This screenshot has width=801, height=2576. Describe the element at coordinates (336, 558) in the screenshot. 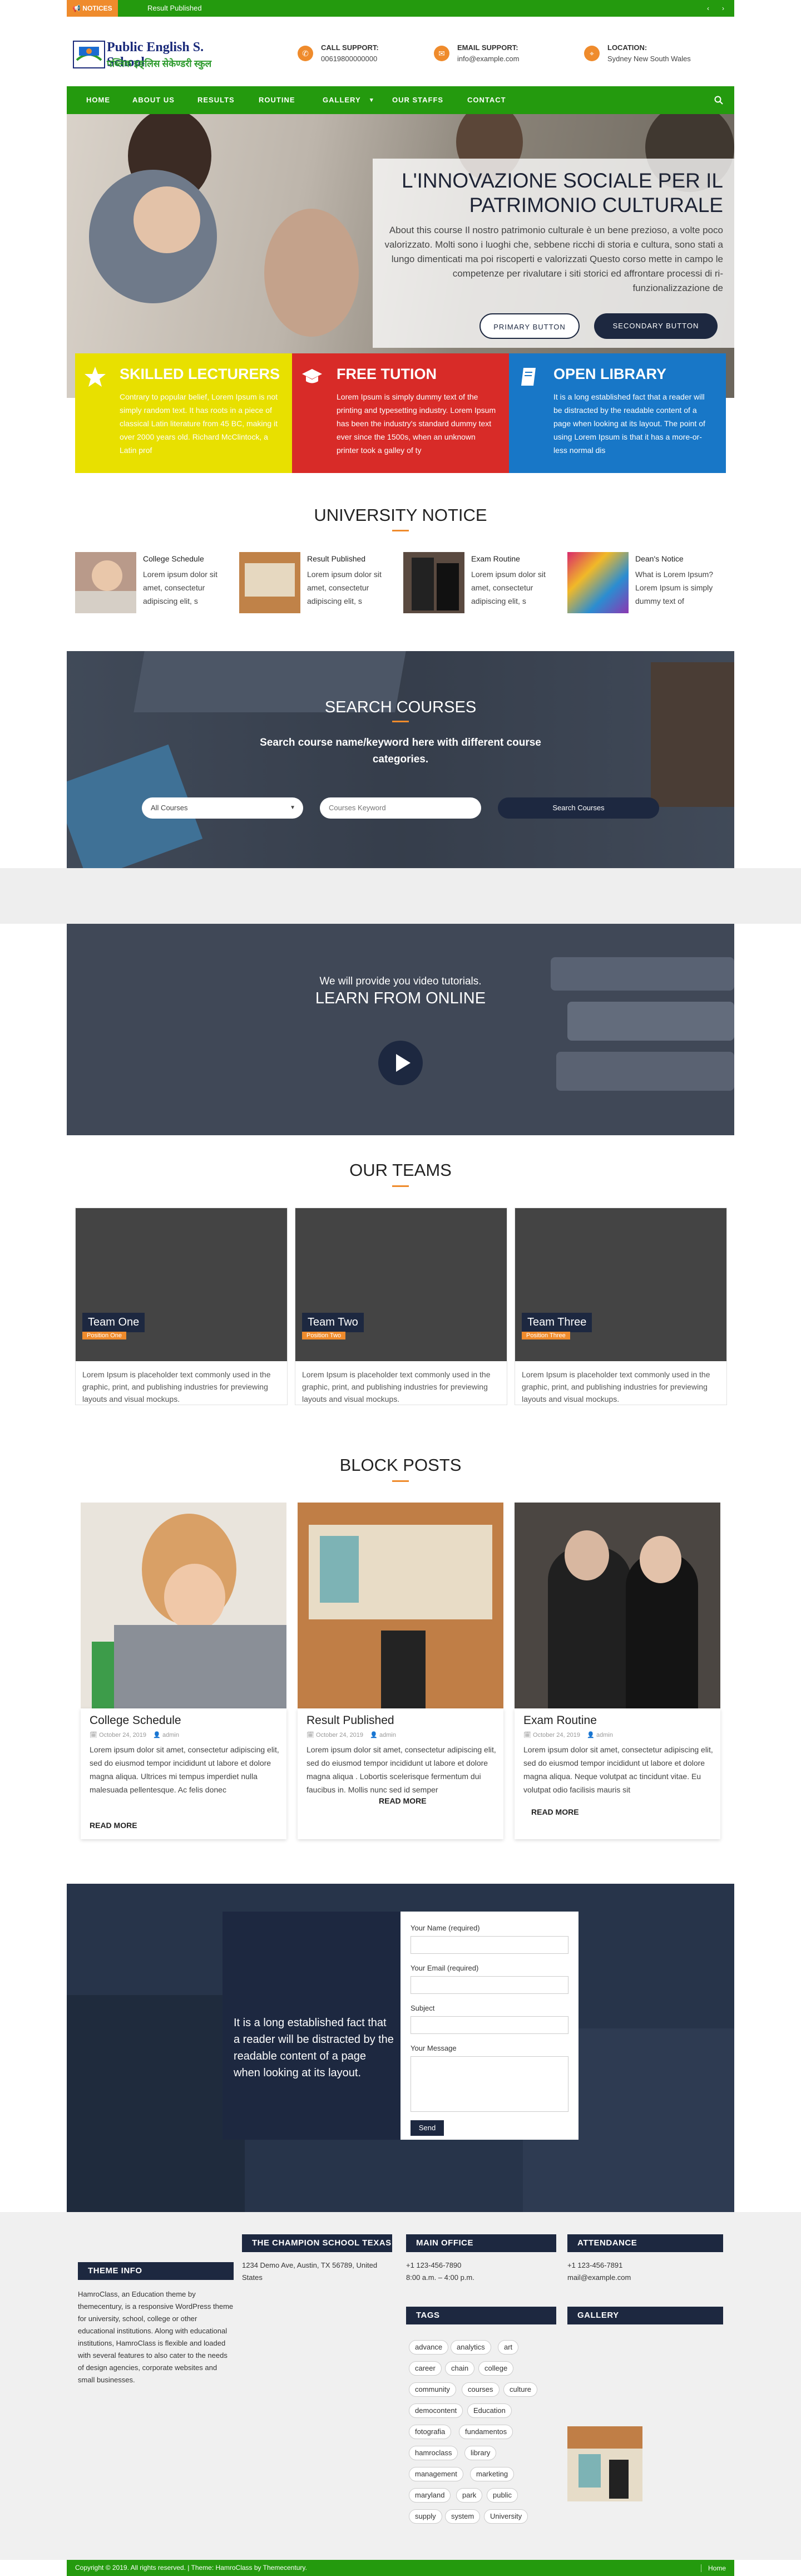

I see `notice-title: Result Published` at that location.